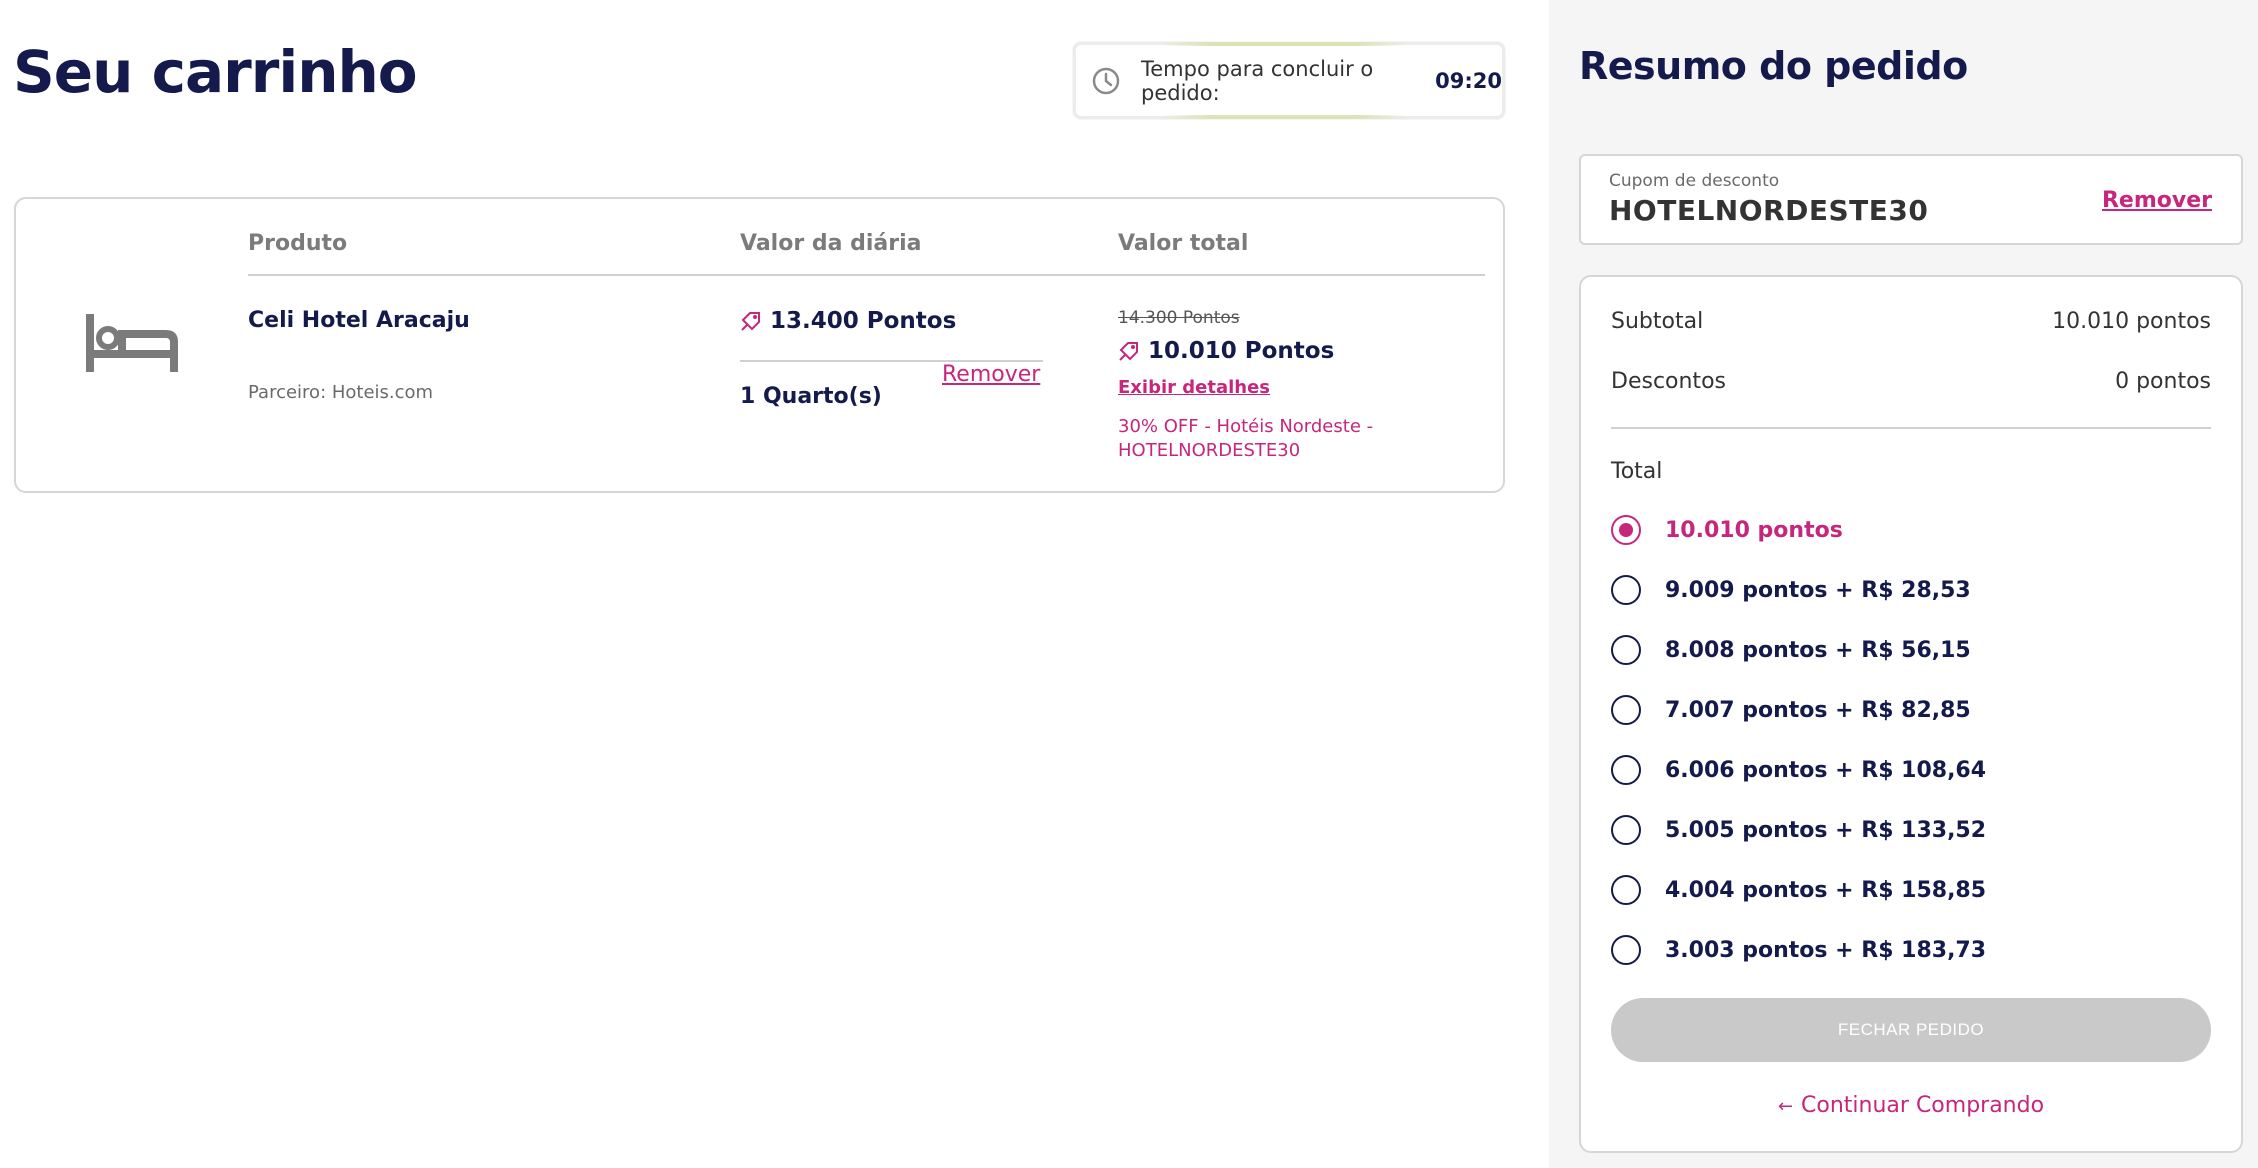 Image resolution: width=2258 pixels, height=1168 pixels. What do you see at coordinates (1257, 80) in the screenshot?
I see `timer-label: Tempo para concluir o pedido:` at bounding box center [1257, 80].